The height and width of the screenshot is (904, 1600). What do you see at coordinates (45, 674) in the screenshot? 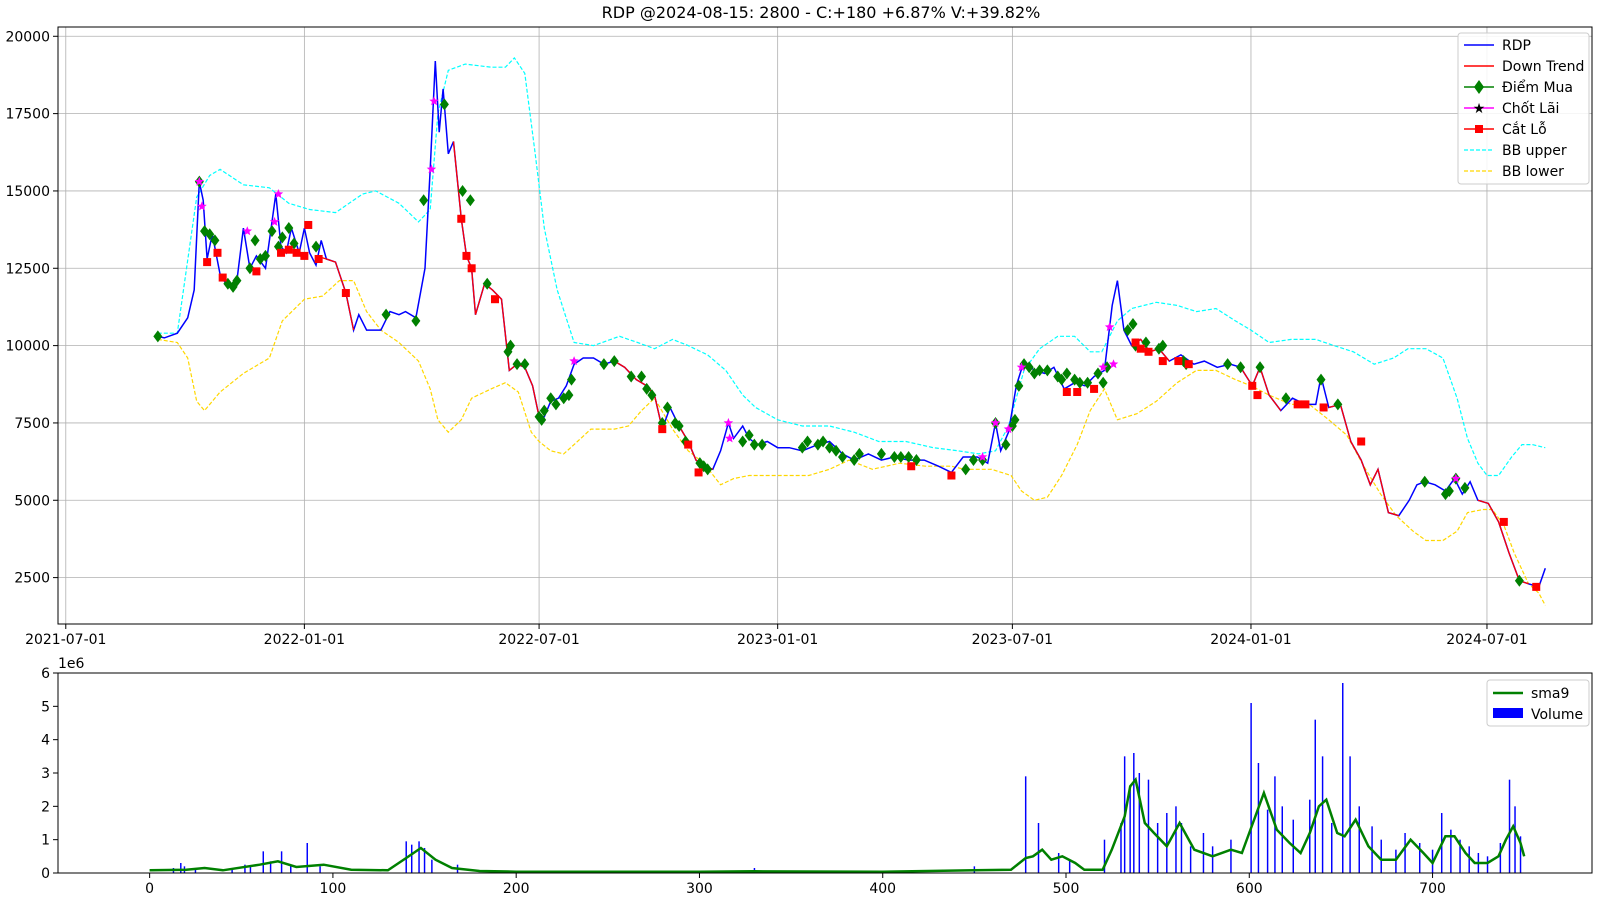
I see `volume-y-tick-label: 6` at bounding box center [45, 674].